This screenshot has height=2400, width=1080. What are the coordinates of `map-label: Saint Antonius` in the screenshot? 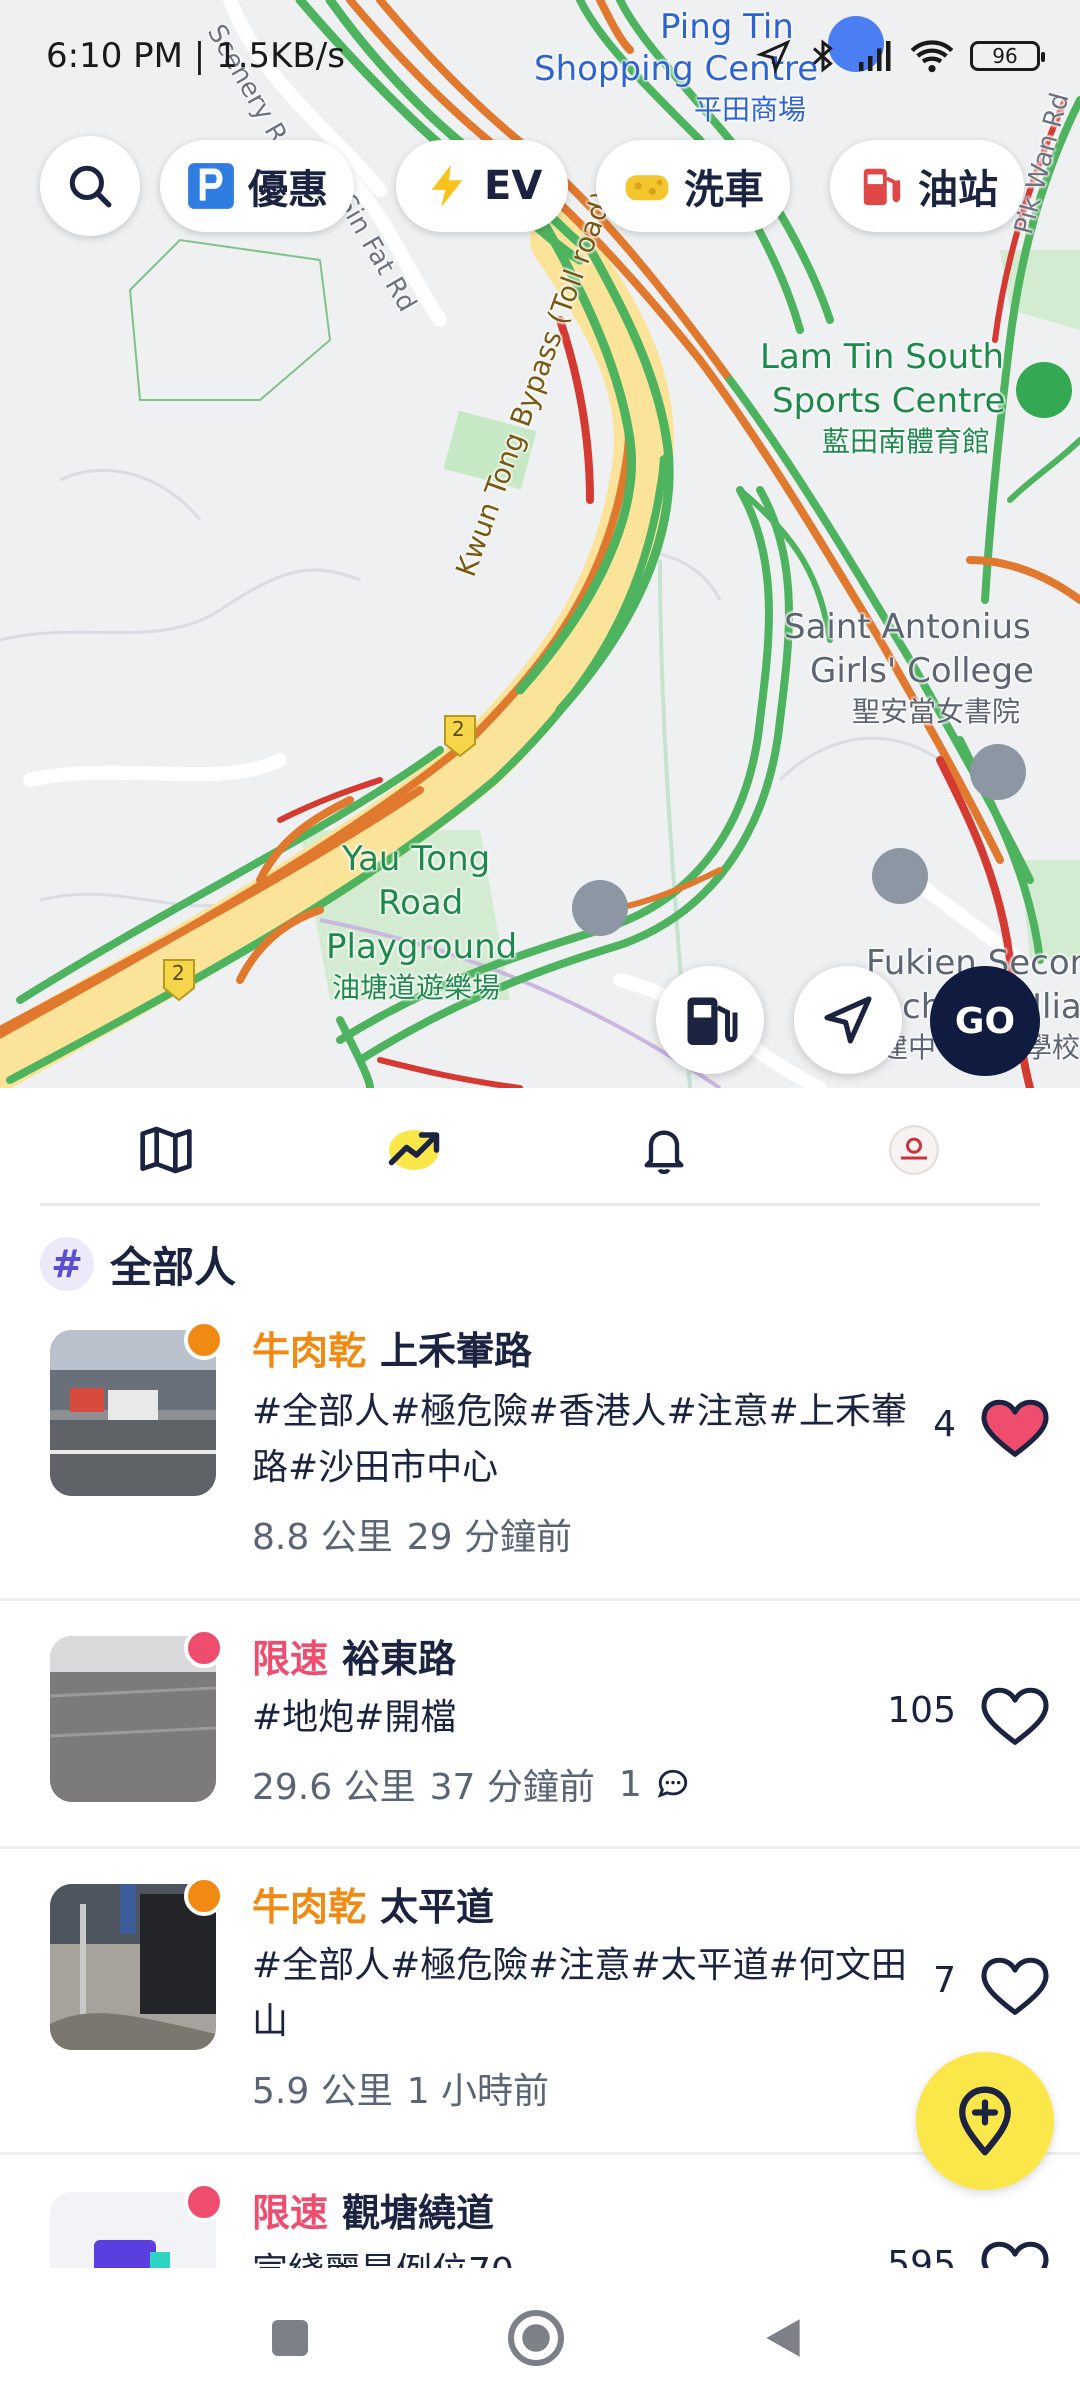 It's located at (907, 627).